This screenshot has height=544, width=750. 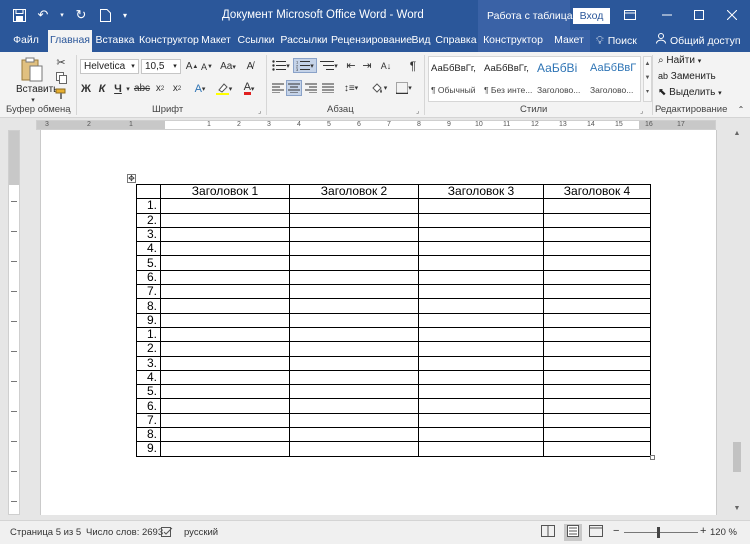 What do you see at coordinates (45, 532) in the screenshot?
I see `page-count: Страница 5 из 5` at bounding box center [45, 532].